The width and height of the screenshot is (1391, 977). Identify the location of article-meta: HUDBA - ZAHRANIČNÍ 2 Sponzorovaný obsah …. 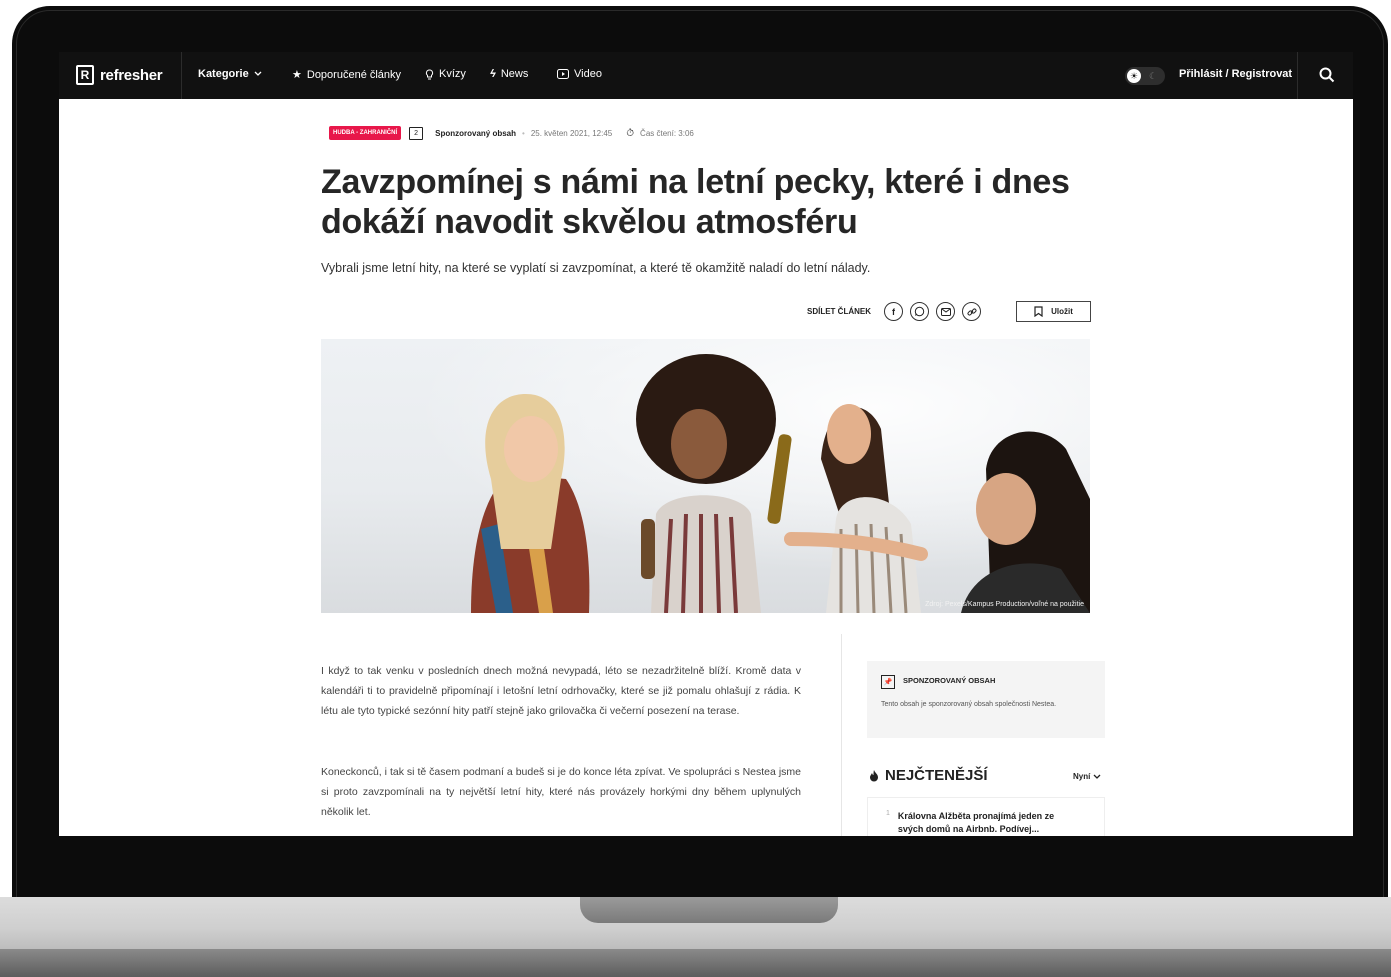
(511, 133).